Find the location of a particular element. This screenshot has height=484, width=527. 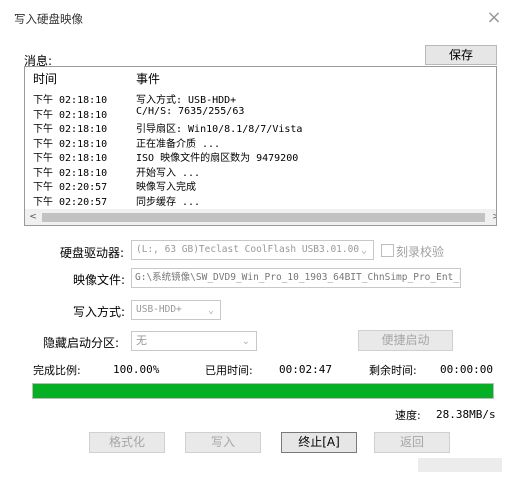

verify-checkbox is located at coordinates (387, 250).